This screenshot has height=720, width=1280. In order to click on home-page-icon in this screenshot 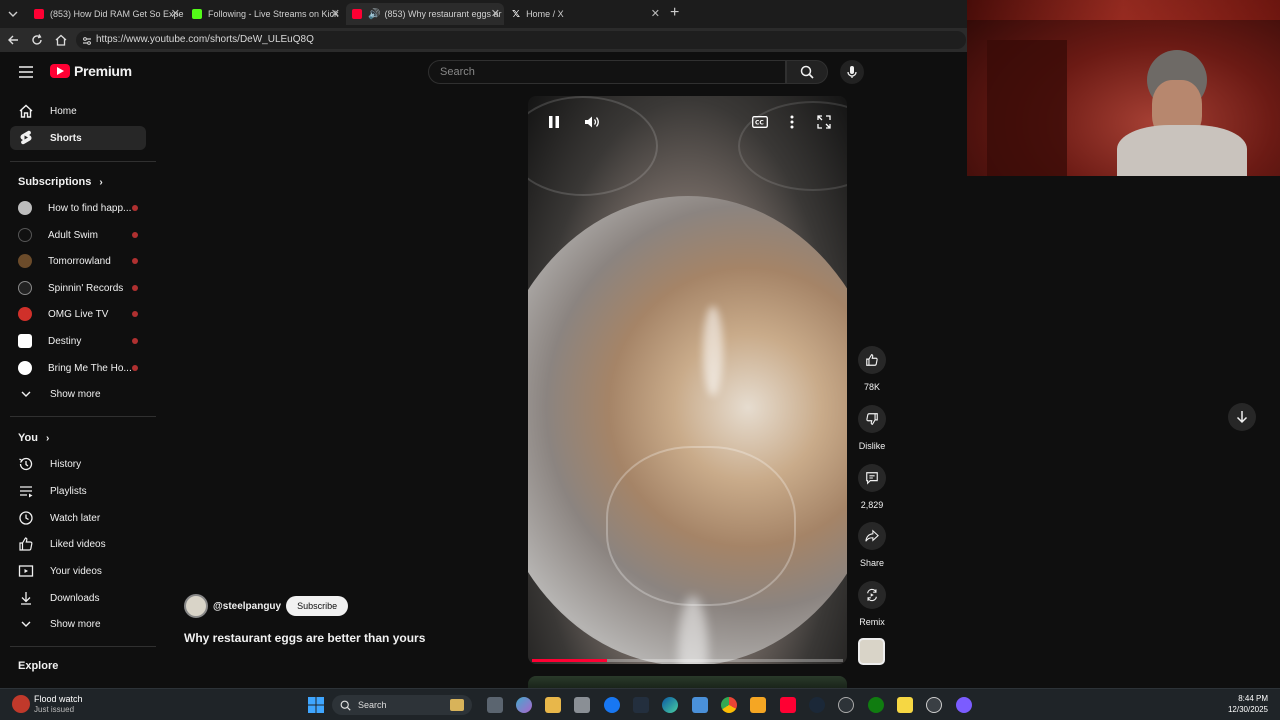, I will do `click(61, 42)`.